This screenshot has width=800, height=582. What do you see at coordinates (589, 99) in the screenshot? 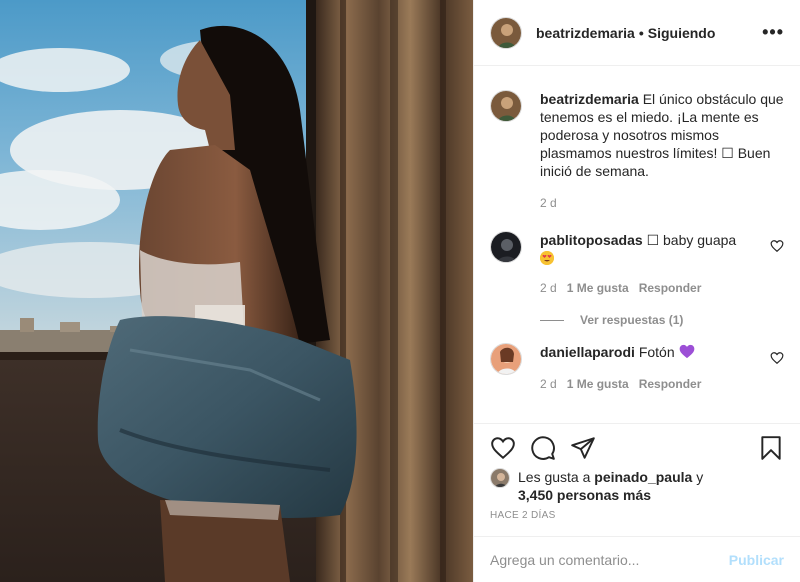
I see `caption-username: beatrizdemaria` at bounding box center [589, 99].